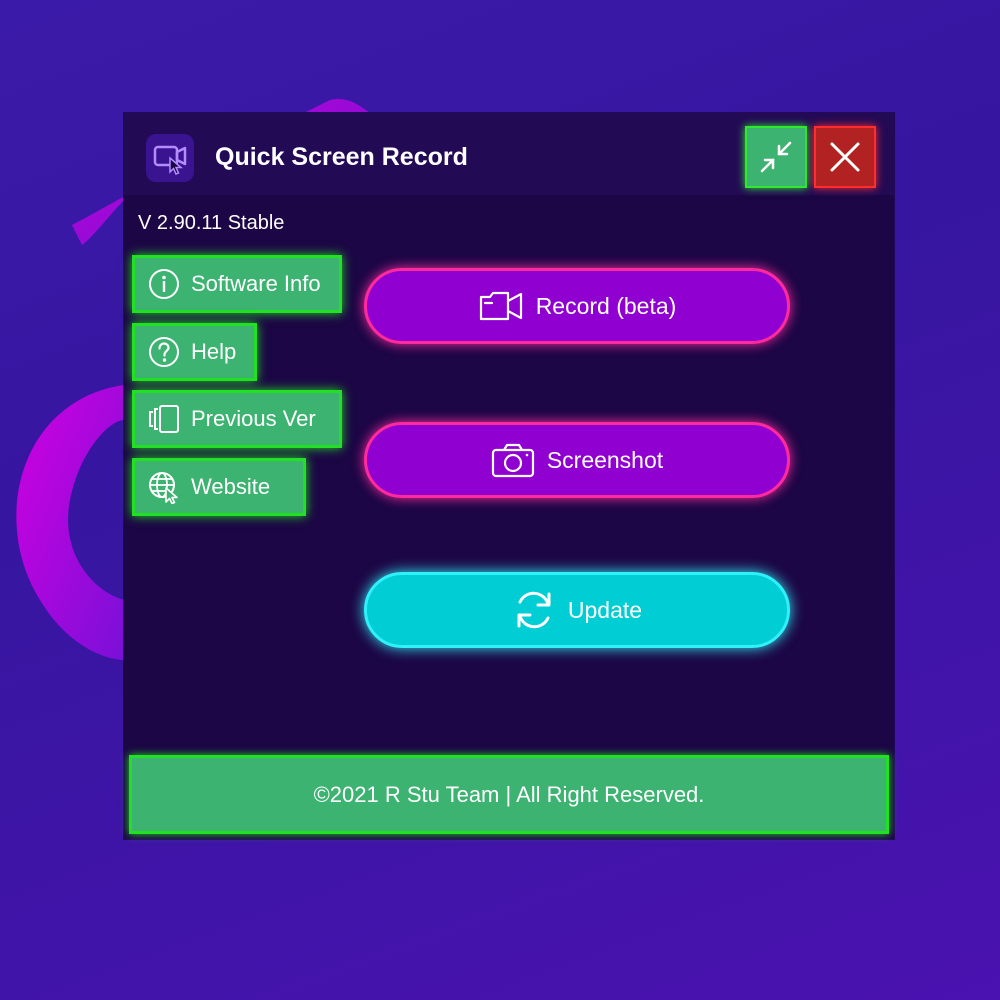  What do you see at coordinates (164, 284) in the screenshot?
I see `info-icon` at bounding box center [164, 284].